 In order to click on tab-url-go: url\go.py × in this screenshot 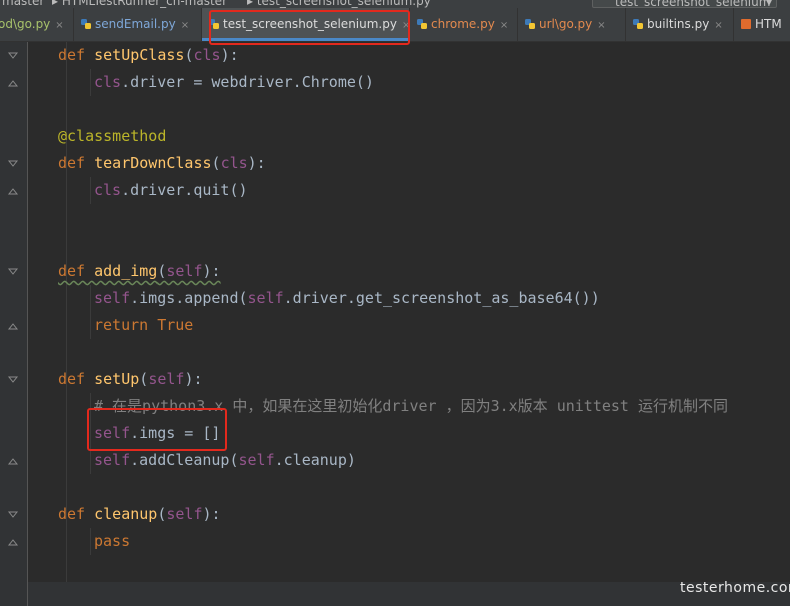, I will do `click(572, 24)`.